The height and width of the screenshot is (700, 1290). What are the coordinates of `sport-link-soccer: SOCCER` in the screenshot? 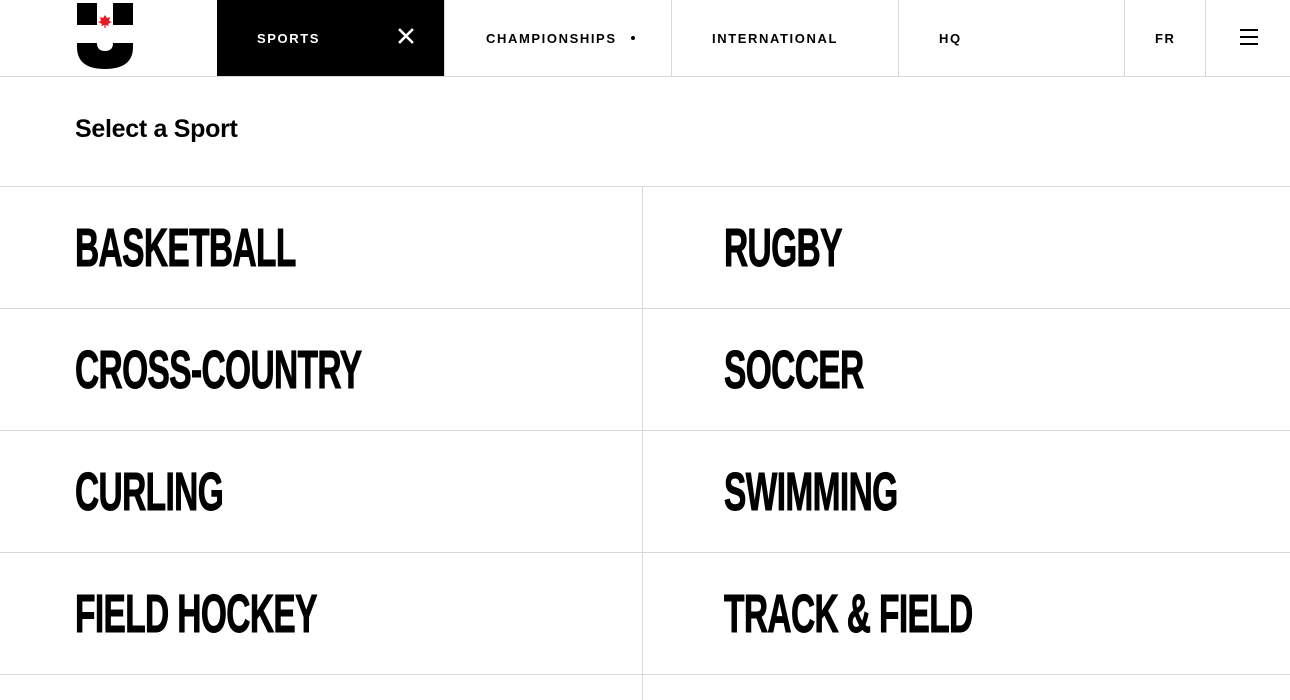 It's located at (966, 370).